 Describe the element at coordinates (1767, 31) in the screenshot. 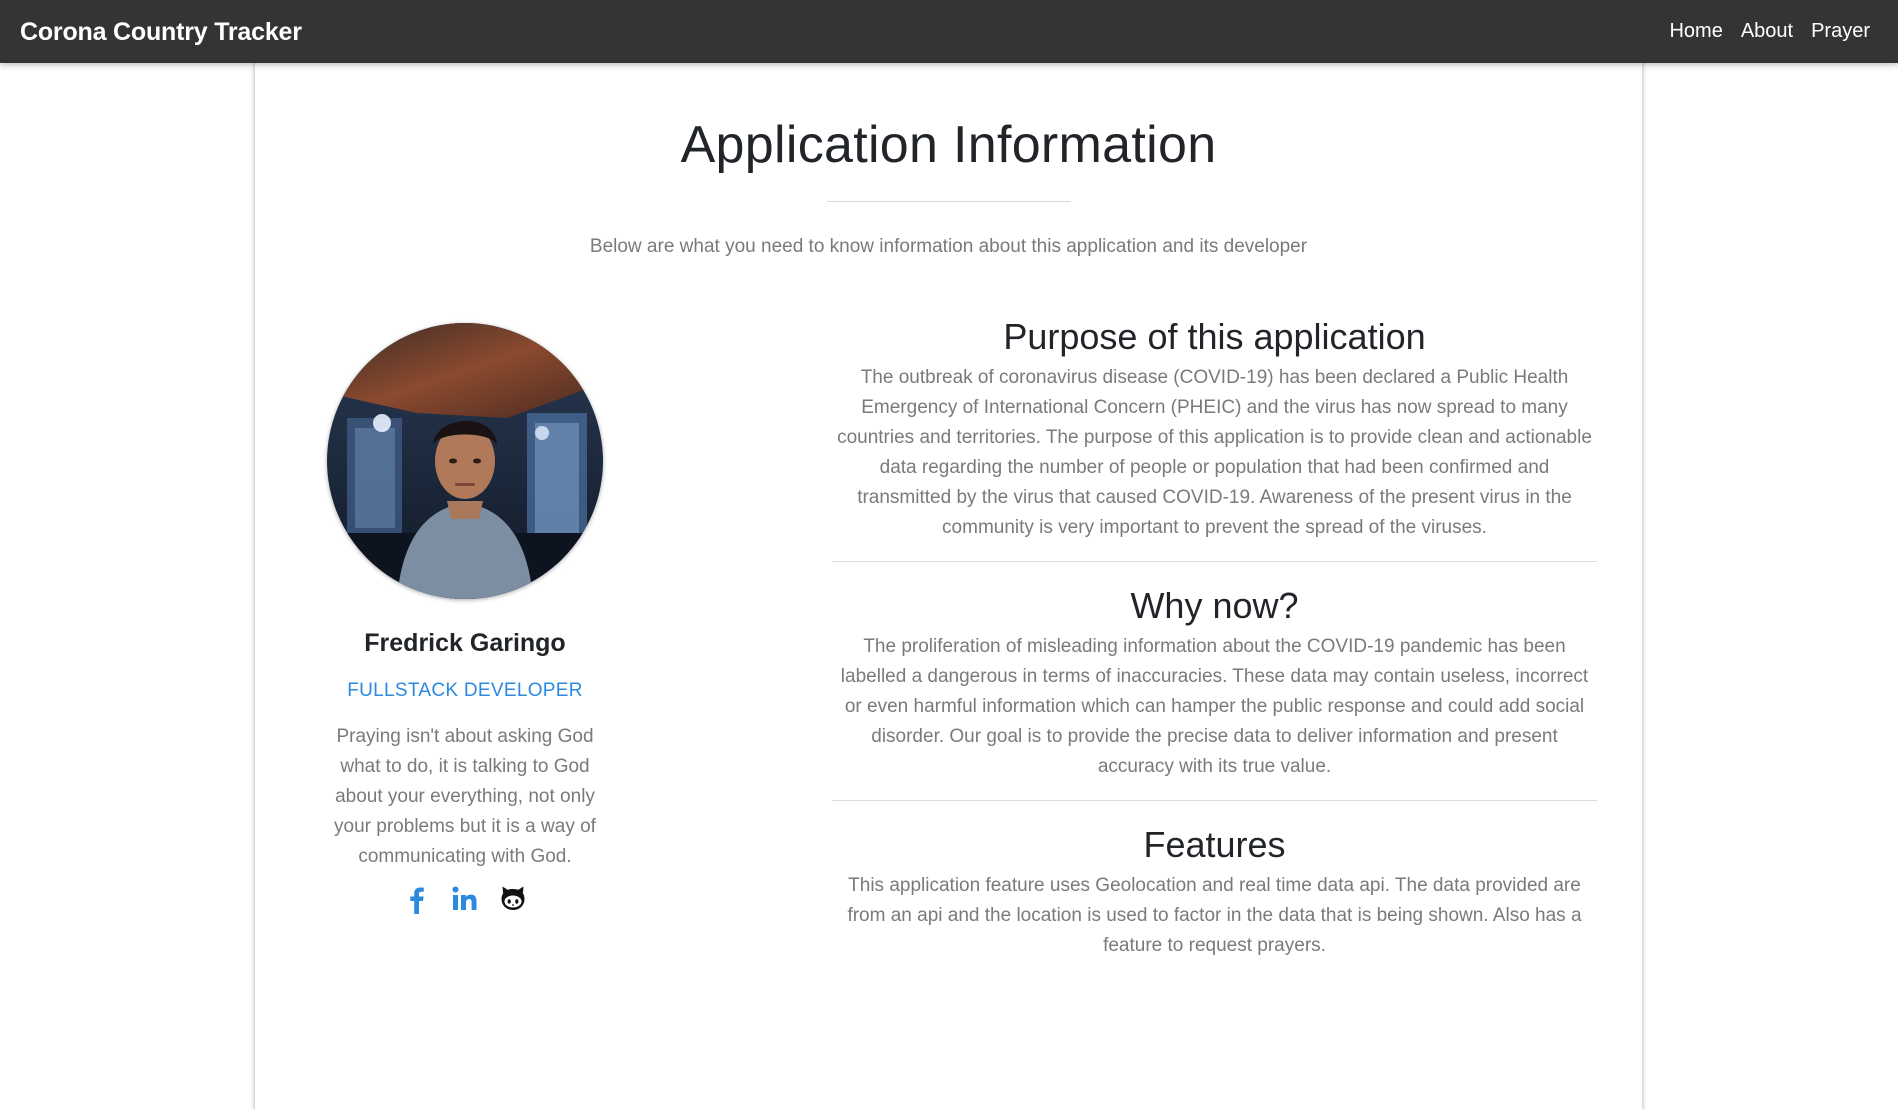

I see `nav-about-link: About` at that location.